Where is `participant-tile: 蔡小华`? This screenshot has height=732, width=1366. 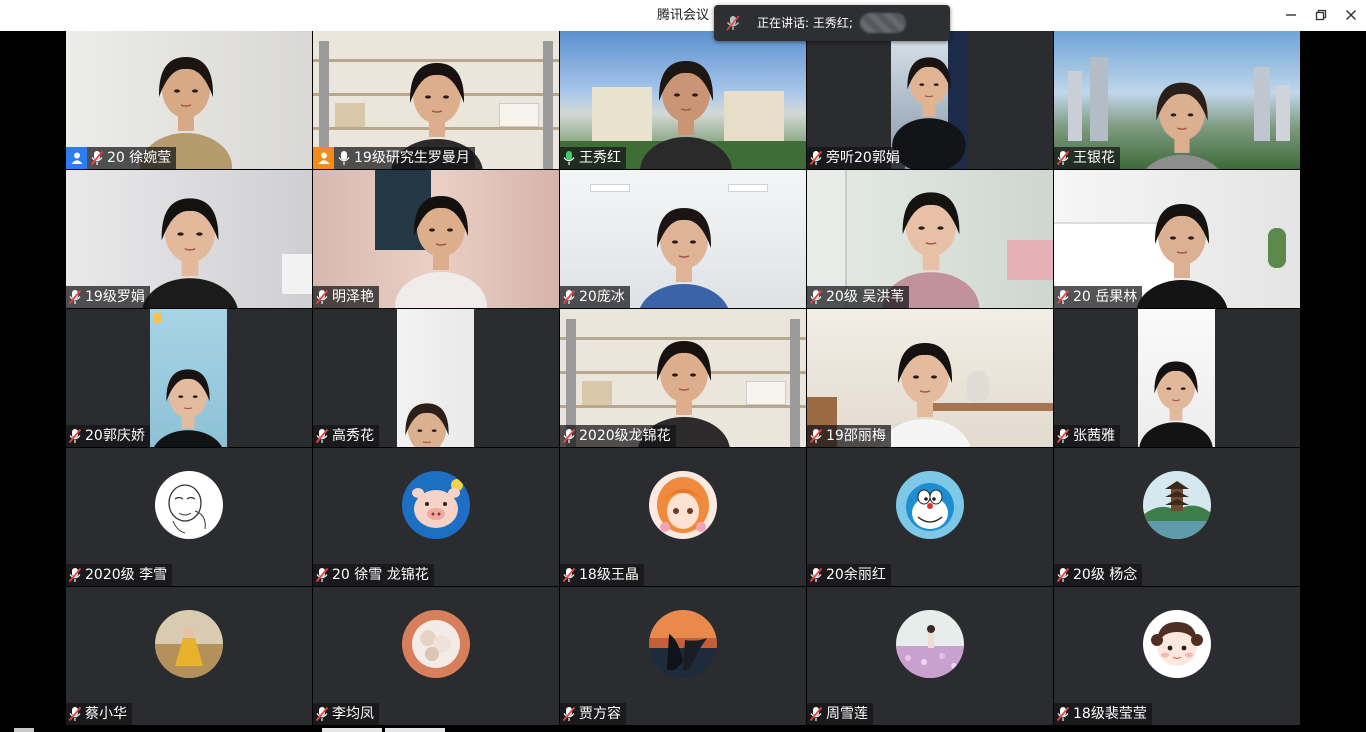
participant-tile: 蔡小华 is located at coordinates (189, 656).